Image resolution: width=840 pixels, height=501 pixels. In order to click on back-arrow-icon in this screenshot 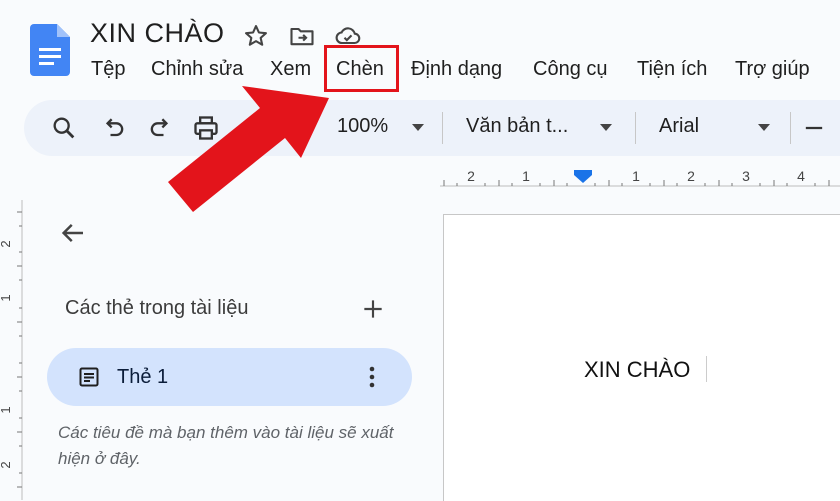, I will do `click(73, 233)`.